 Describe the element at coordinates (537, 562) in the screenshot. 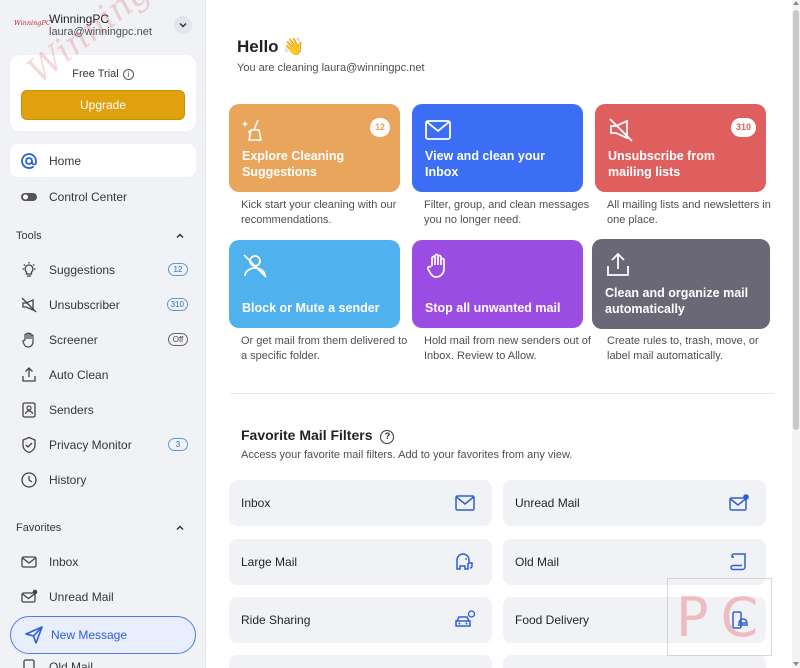

I see `filter-label: Old Mail` at that location.